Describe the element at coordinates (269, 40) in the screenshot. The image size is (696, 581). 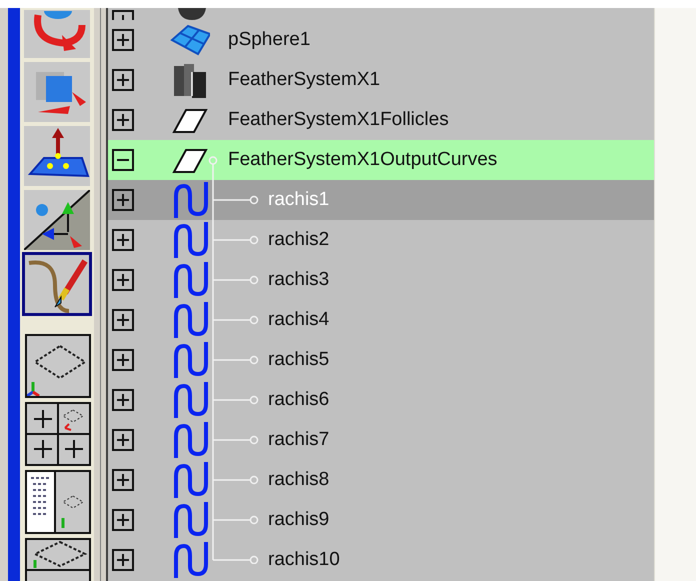
I see `node-label: pSphere1` at that location.